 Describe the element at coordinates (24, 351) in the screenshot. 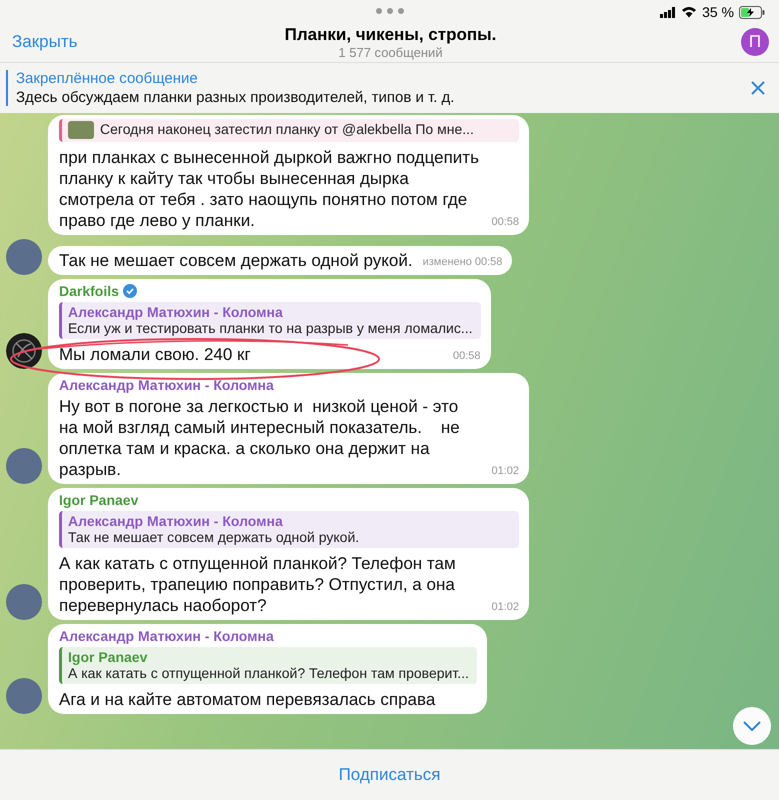

I see `logo-avatar-icon` at that location.